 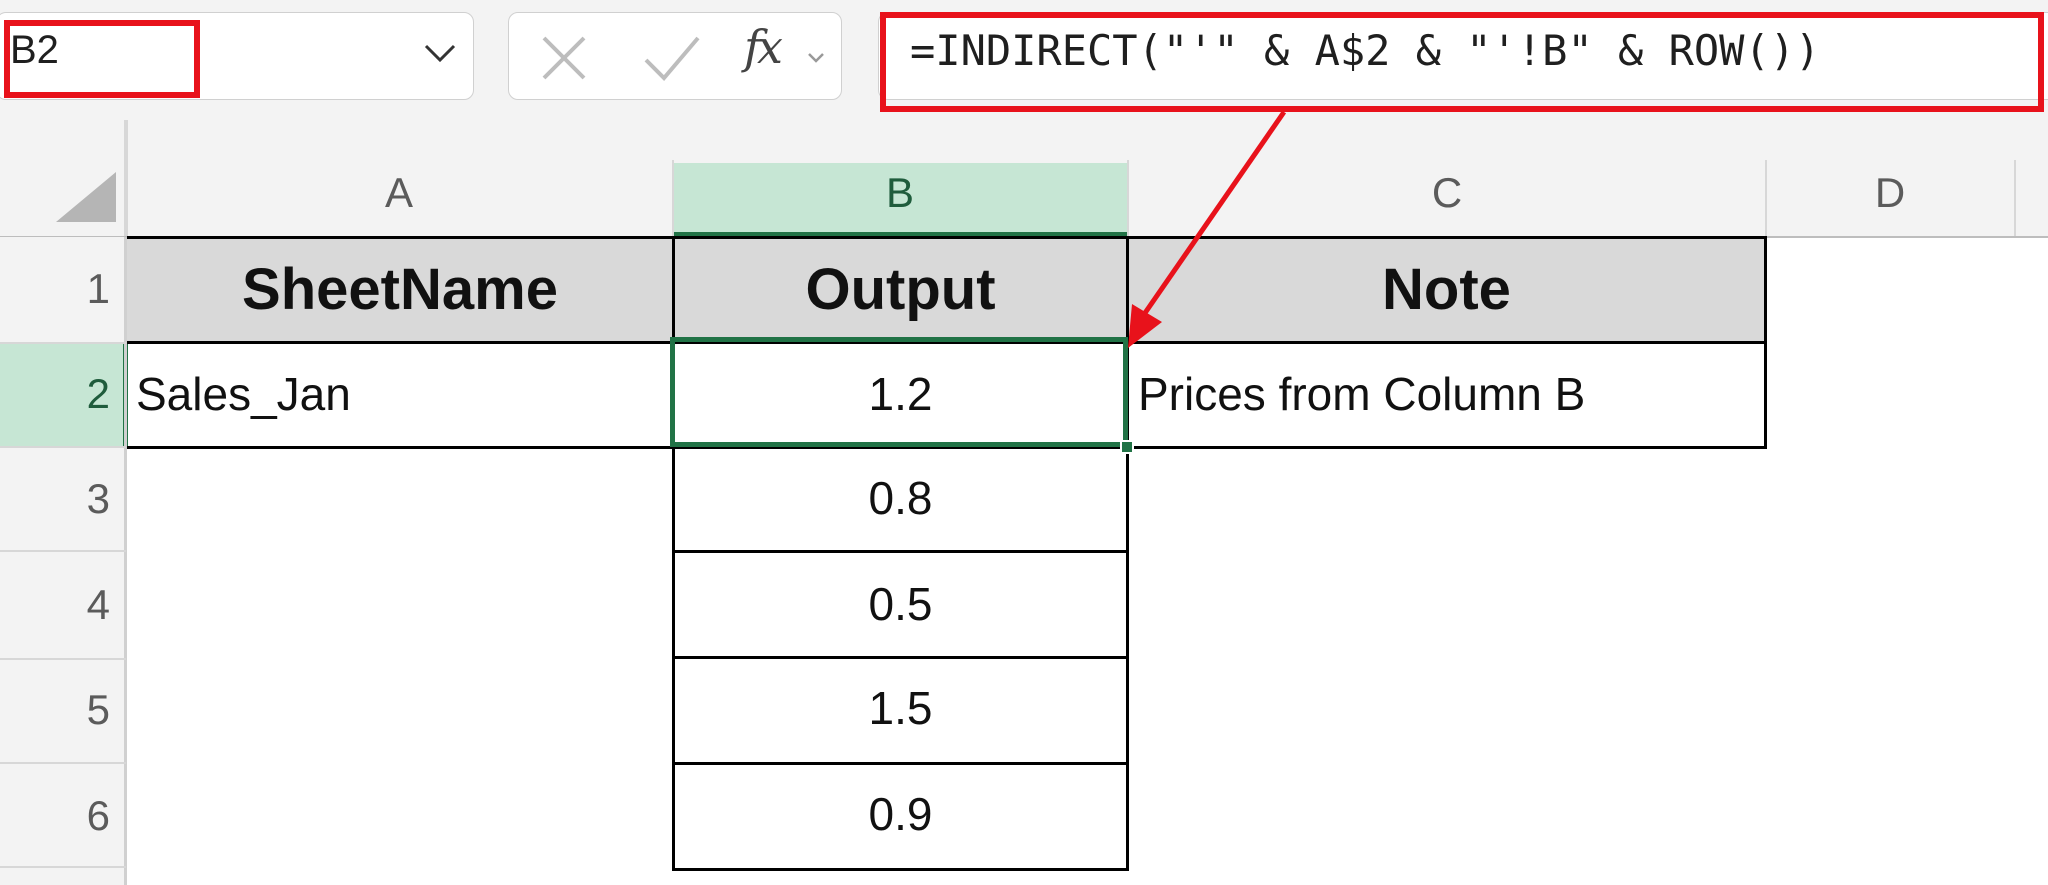 I want to click on annotation-arrow, so click(x=1207, y=229).